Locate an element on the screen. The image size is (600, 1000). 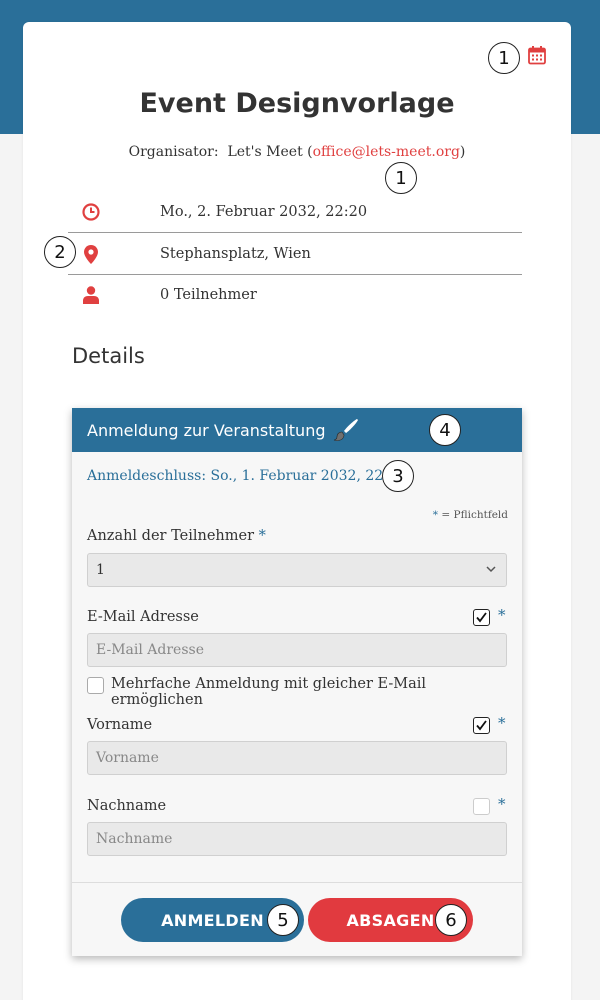
organizer-name: Let's Meet is located at coordinates (265, 152).